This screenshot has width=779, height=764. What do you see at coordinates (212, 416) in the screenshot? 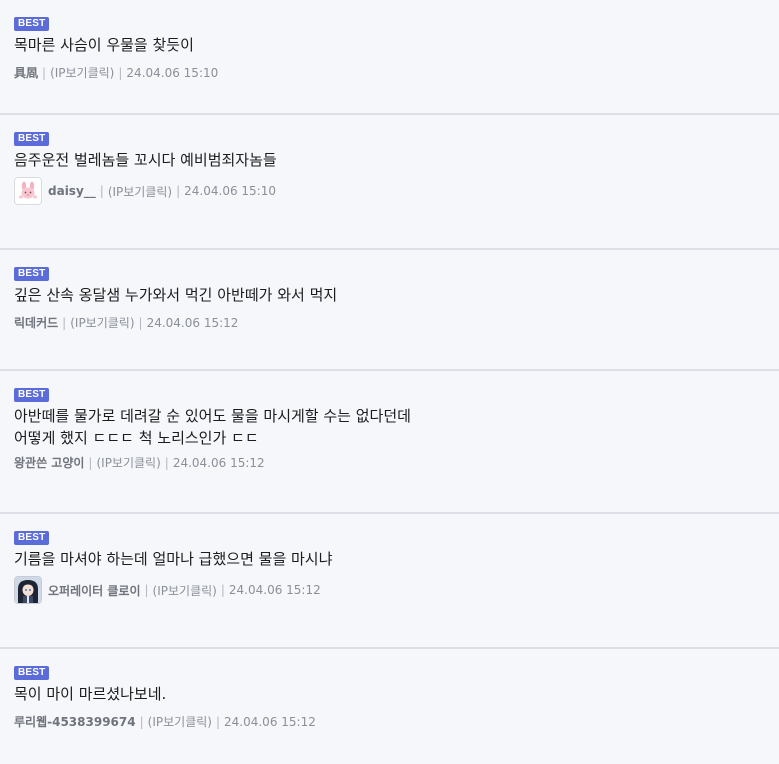
I see `comment-line: 아반떼를 물가로 데려갈 순 있어도 물을 마시게할 수는 없다던데` at bounding box center [212, 416].